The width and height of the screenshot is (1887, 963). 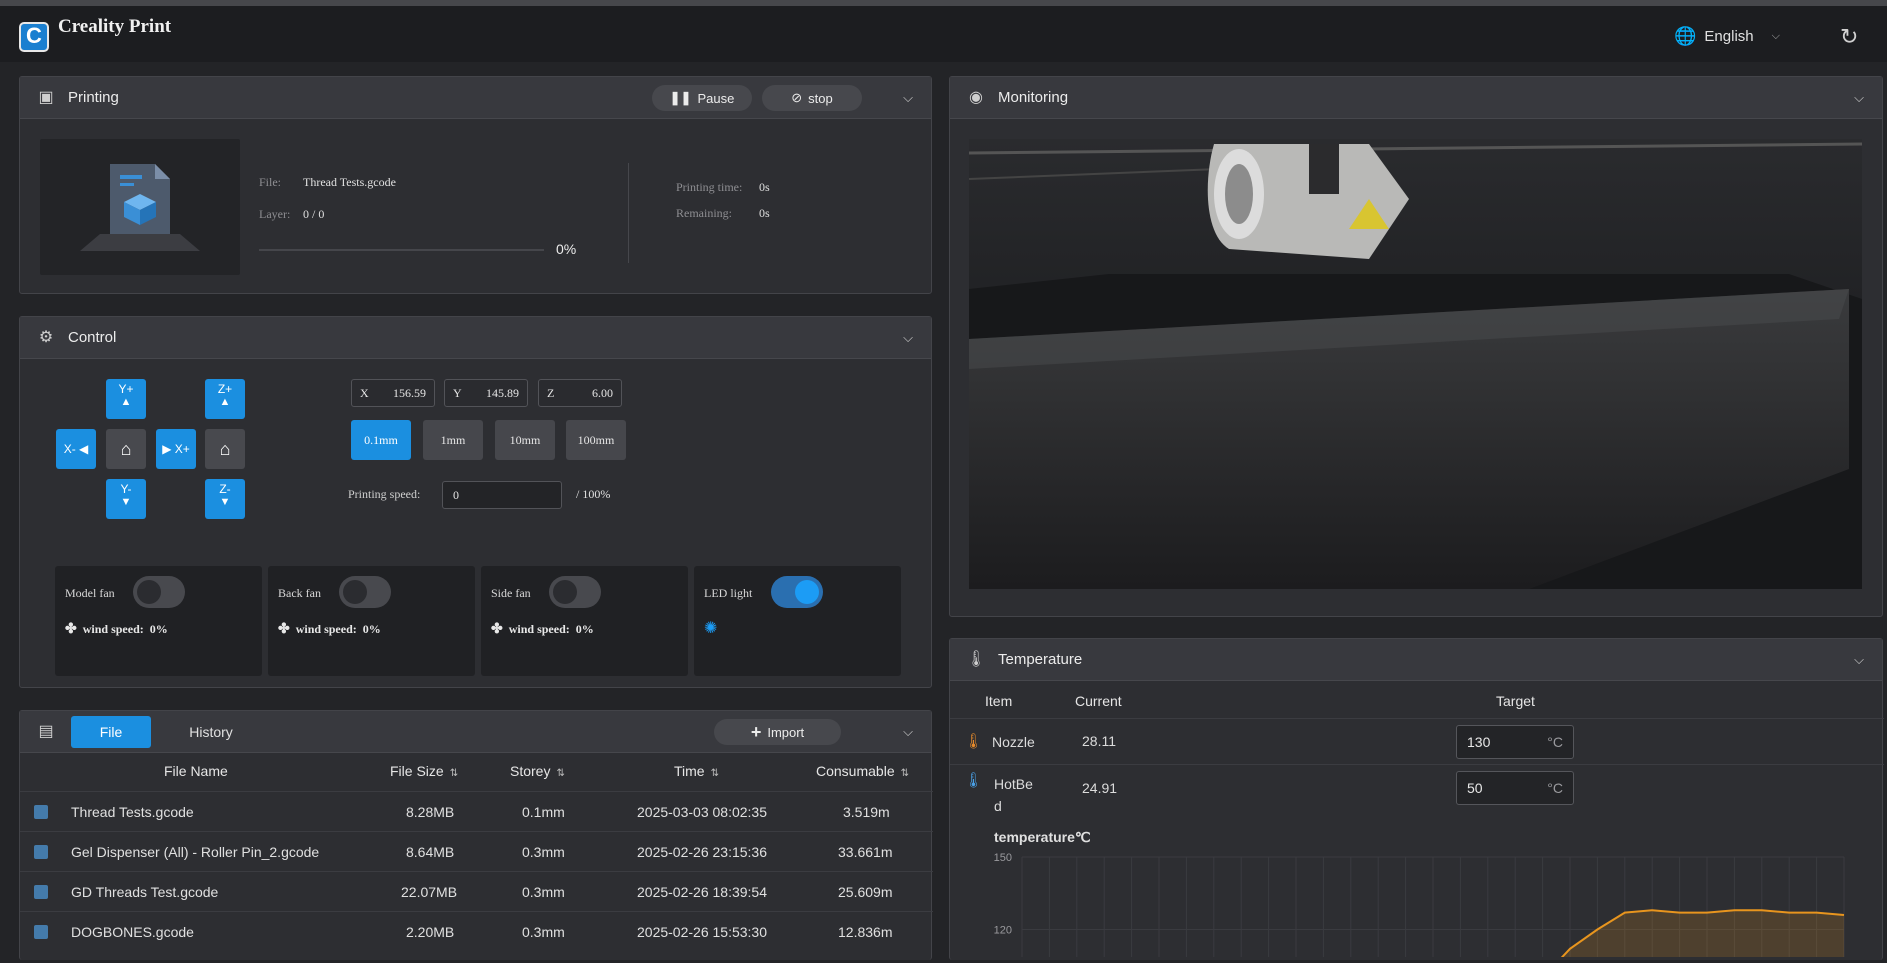 What do you see at coordinates (943, 31) in the screenshot?
I see `top-bar: C Creality Print 🌐 English ⌵ ↻` at bounding box center [943, 31].